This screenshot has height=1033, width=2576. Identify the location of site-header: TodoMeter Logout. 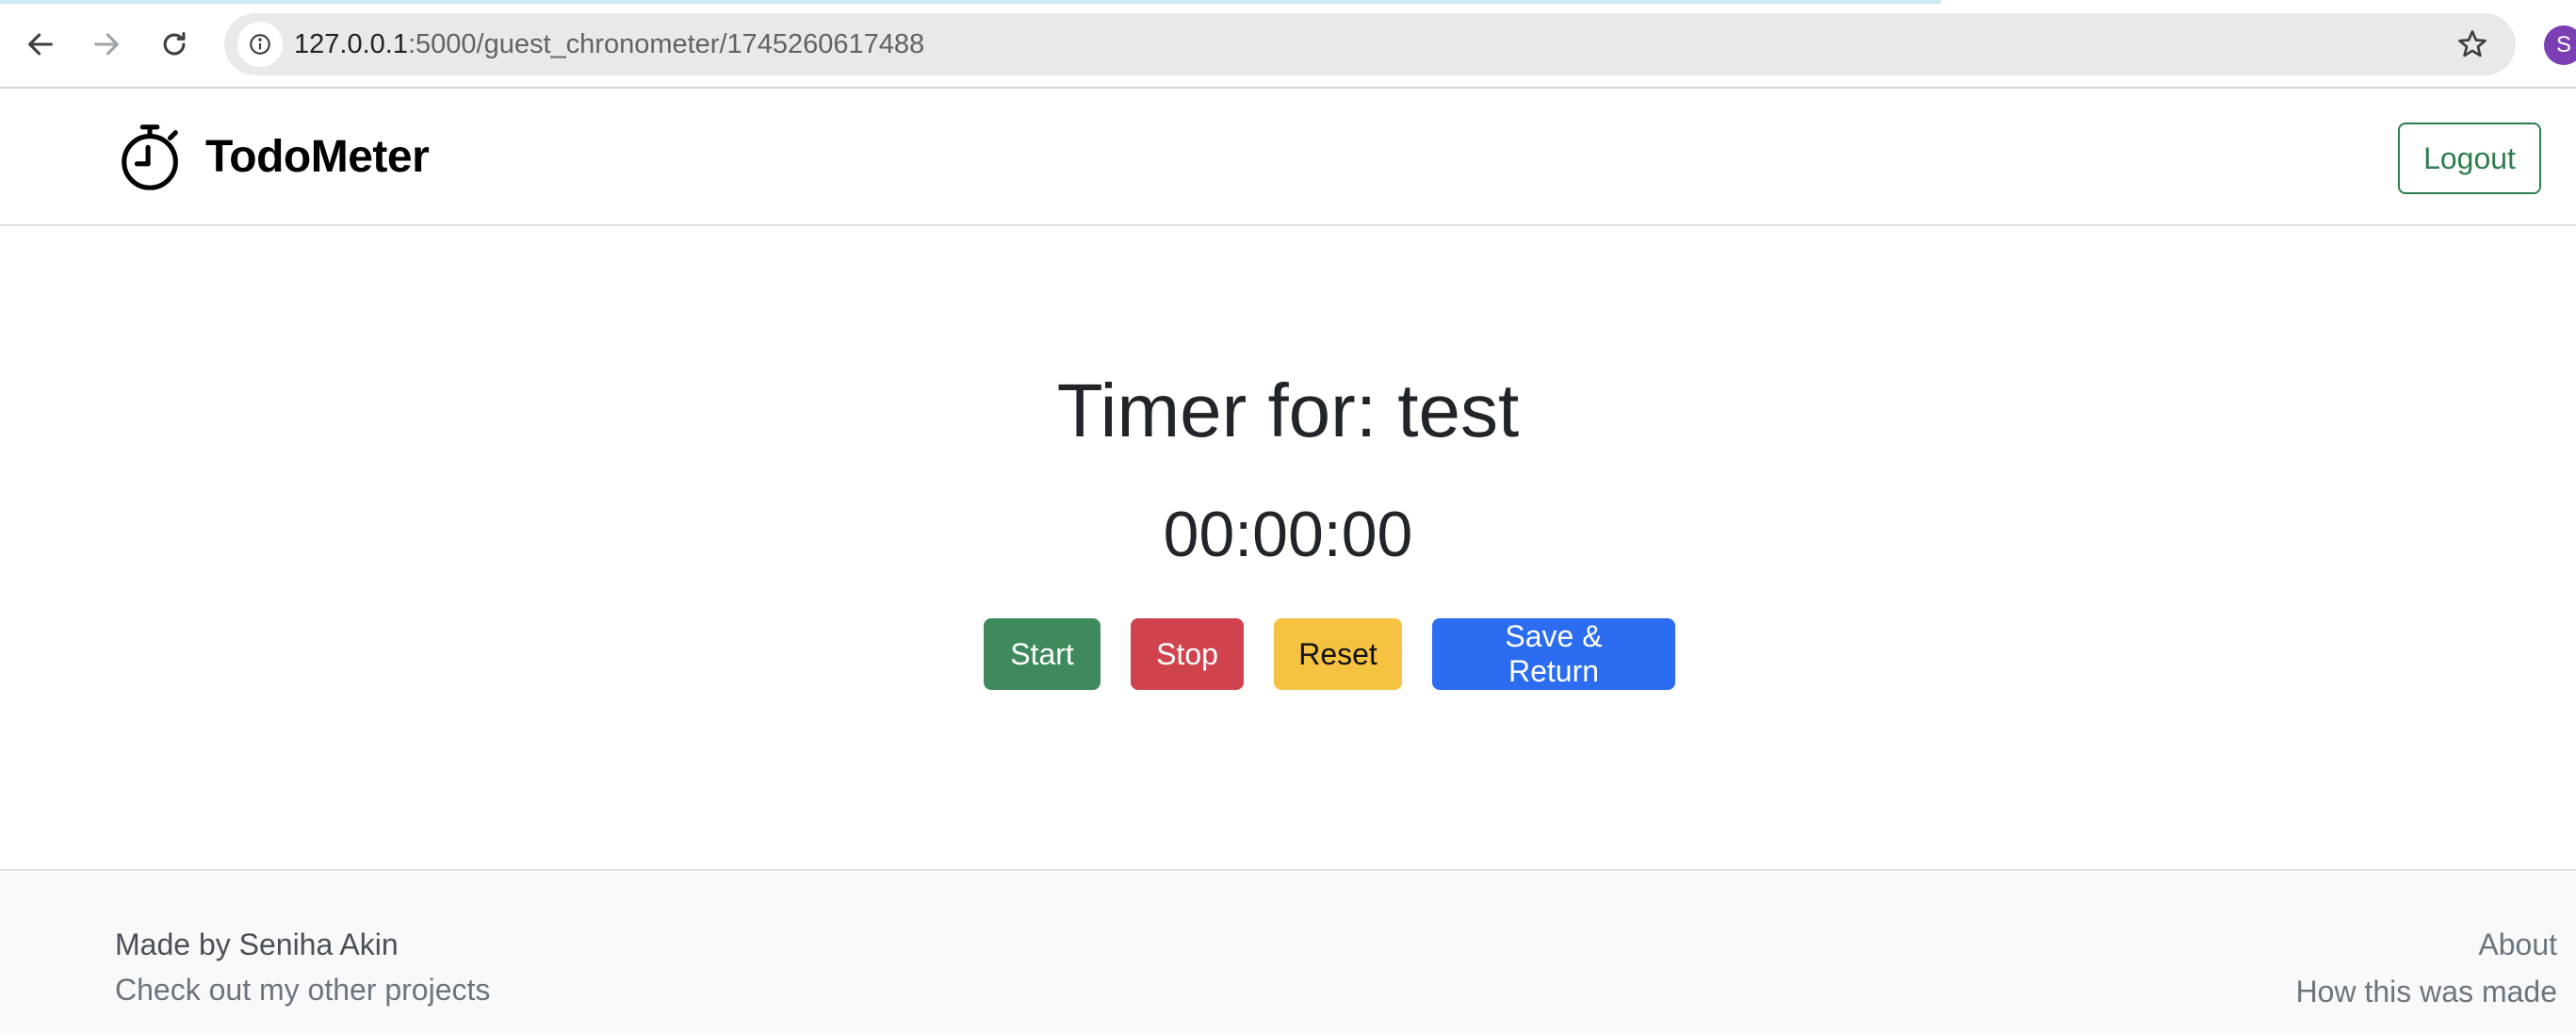
(1288, 157).